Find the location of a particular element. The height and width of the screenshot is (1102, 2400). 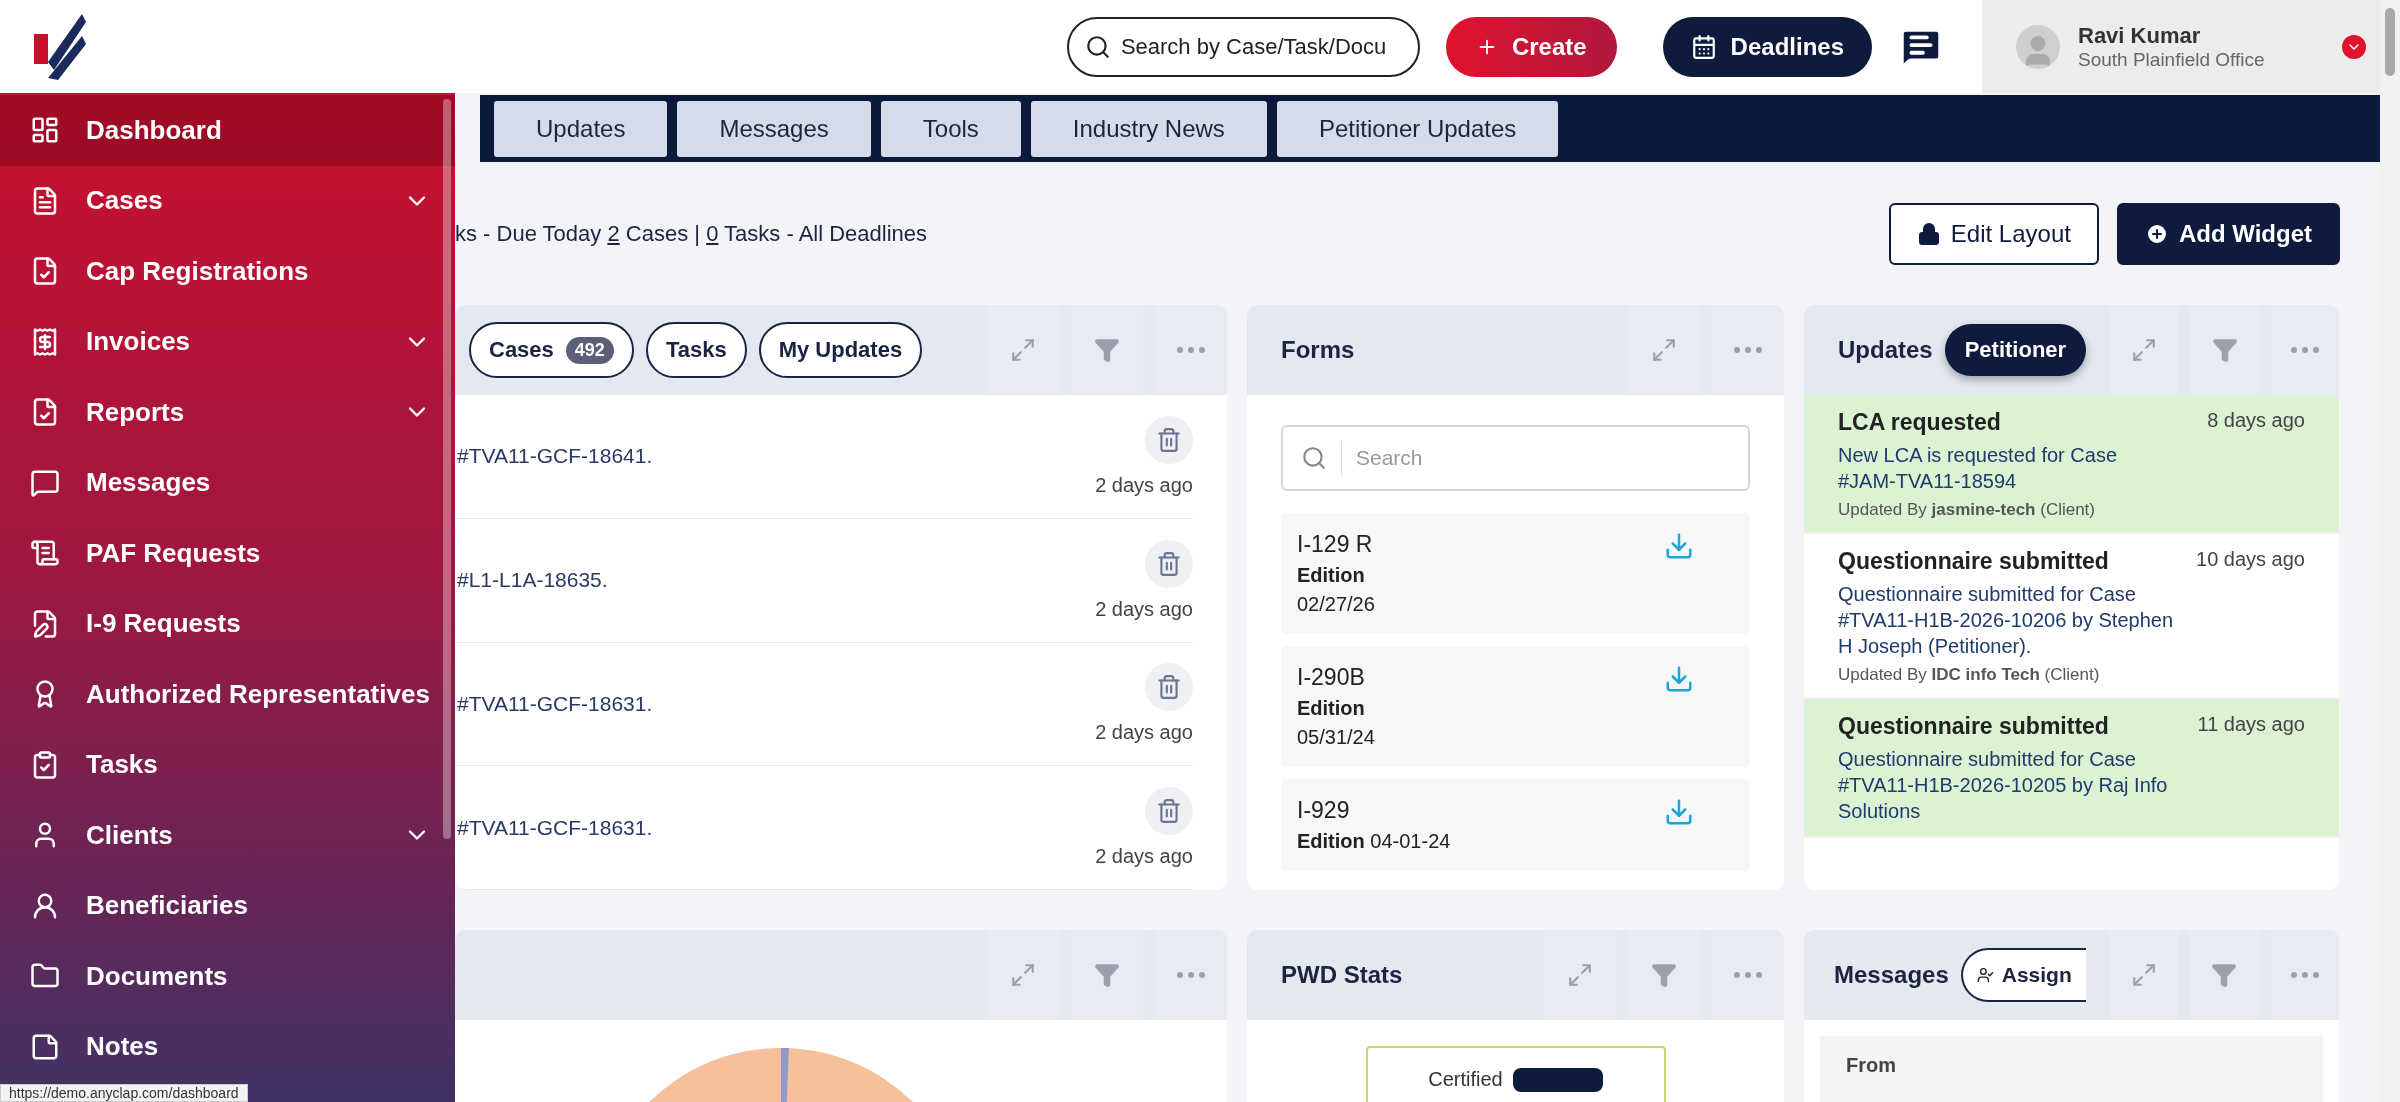

status-label: Certified is located at coordinates (1465, 1080).